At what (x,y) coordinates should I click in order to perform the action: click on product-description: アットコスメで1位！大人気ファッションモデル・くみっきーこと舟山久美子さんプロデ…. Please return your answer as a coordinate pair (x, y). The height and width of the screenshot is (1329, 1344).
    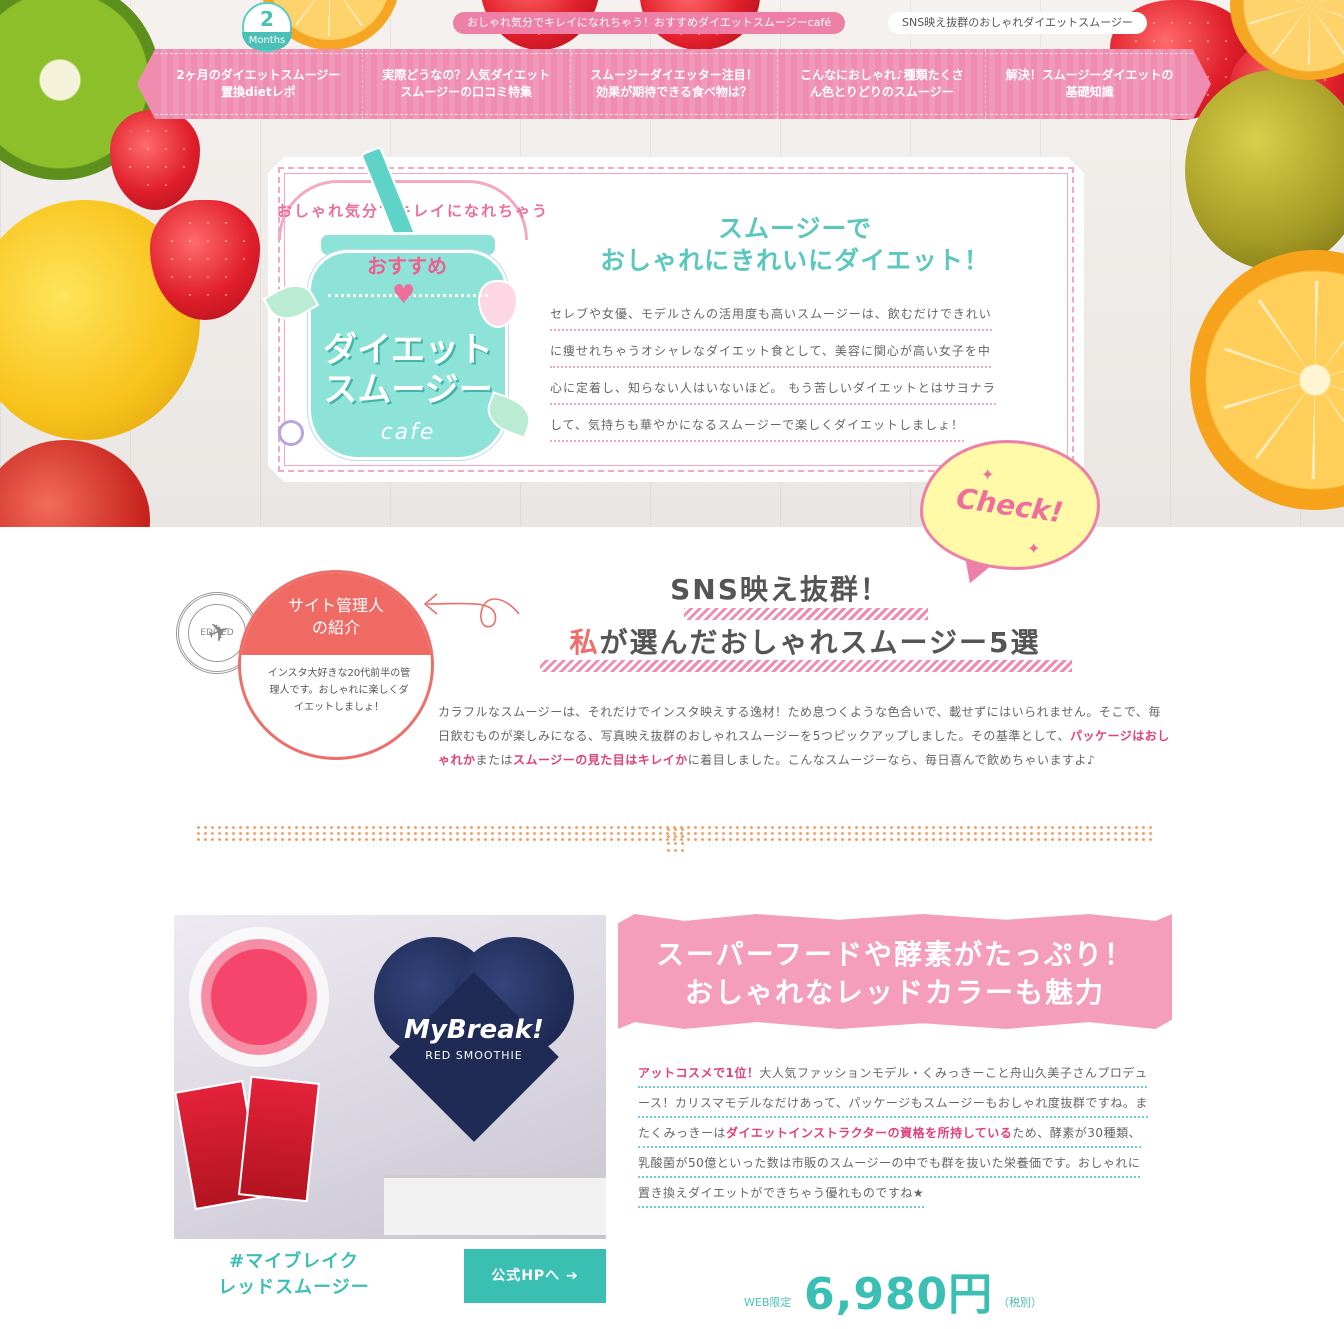
    Looking at the image, I should click on (894, 1133).